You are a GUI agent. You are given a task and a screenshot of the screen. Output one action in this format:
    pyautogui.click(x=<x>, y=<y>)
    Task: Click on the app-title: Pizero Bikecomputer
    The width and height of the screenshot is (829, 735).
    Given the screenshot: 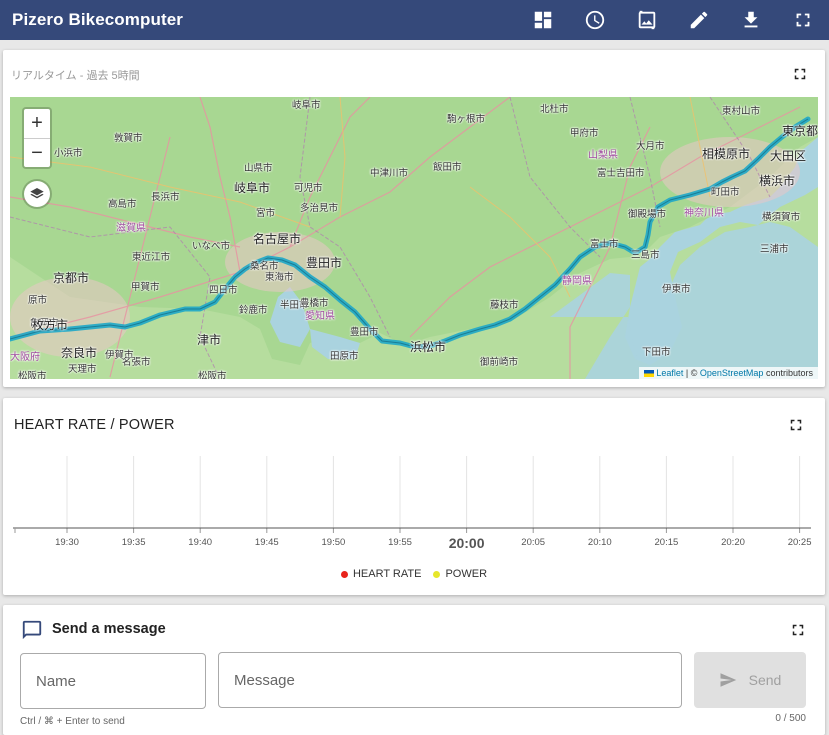 What is the action you would take?
    pyautogui.click(x=98, y=19)
    